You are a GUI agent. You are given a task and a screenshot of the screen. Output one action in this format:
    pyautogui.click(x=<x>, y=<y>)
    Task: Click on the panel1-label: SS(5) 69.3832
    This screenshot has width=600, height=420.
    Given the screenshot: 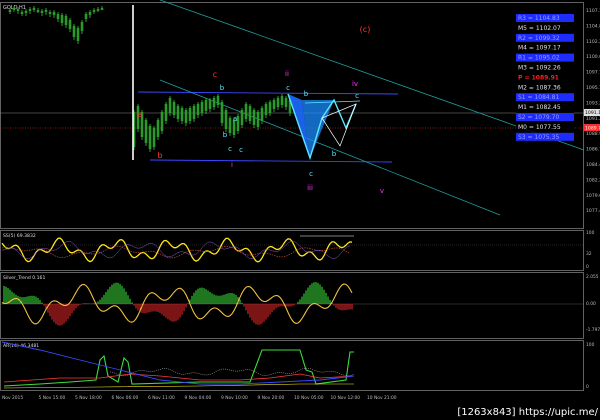 What is the action you would take?
    pyautogui.click(x=19, y=236)
    